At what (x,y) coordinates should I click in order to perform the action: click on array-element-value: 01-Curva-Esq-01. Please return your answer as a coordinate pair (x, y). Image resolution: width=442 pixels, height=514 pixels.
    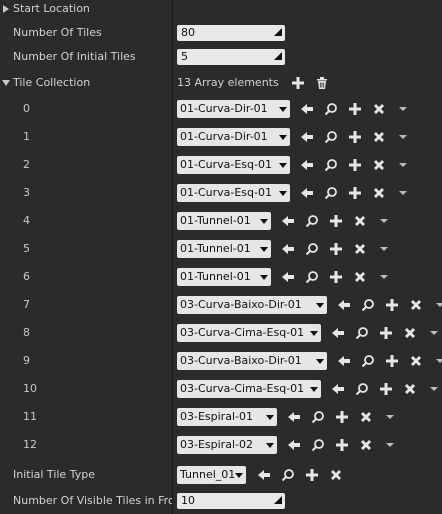
    Looking at the image, I should click on (226, 164).